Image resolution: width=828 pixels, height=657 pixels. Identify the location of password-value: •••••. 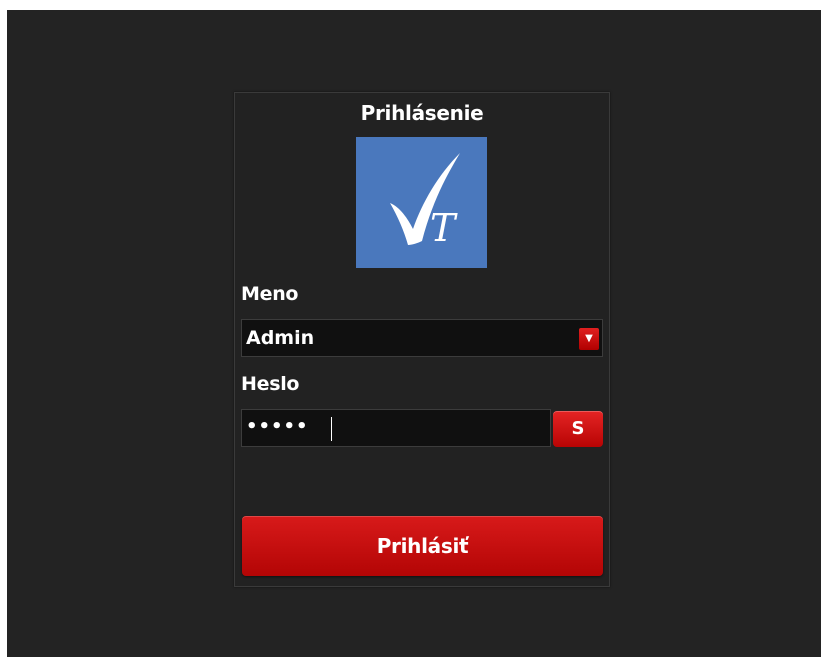
(277, 426).